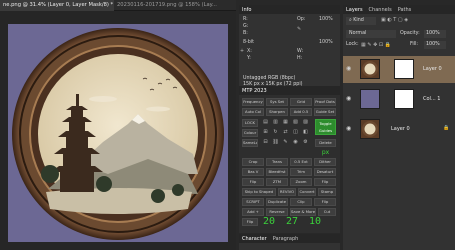 Image resolution: width=455 pixels, height=250 pixels. What do you see at coordinates (253, 202) in the screenshot?
I see `mtp-button: SCRIPT` at bounding box center [253, 202].